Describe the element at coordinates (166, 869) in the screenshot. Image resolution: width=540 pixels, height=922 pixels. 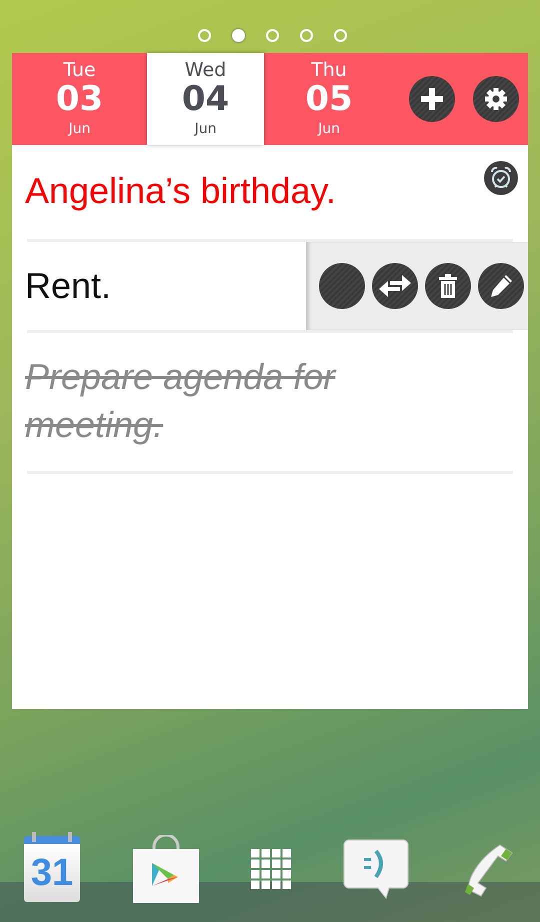
I see `shopping-bag-app-icon` at that location.